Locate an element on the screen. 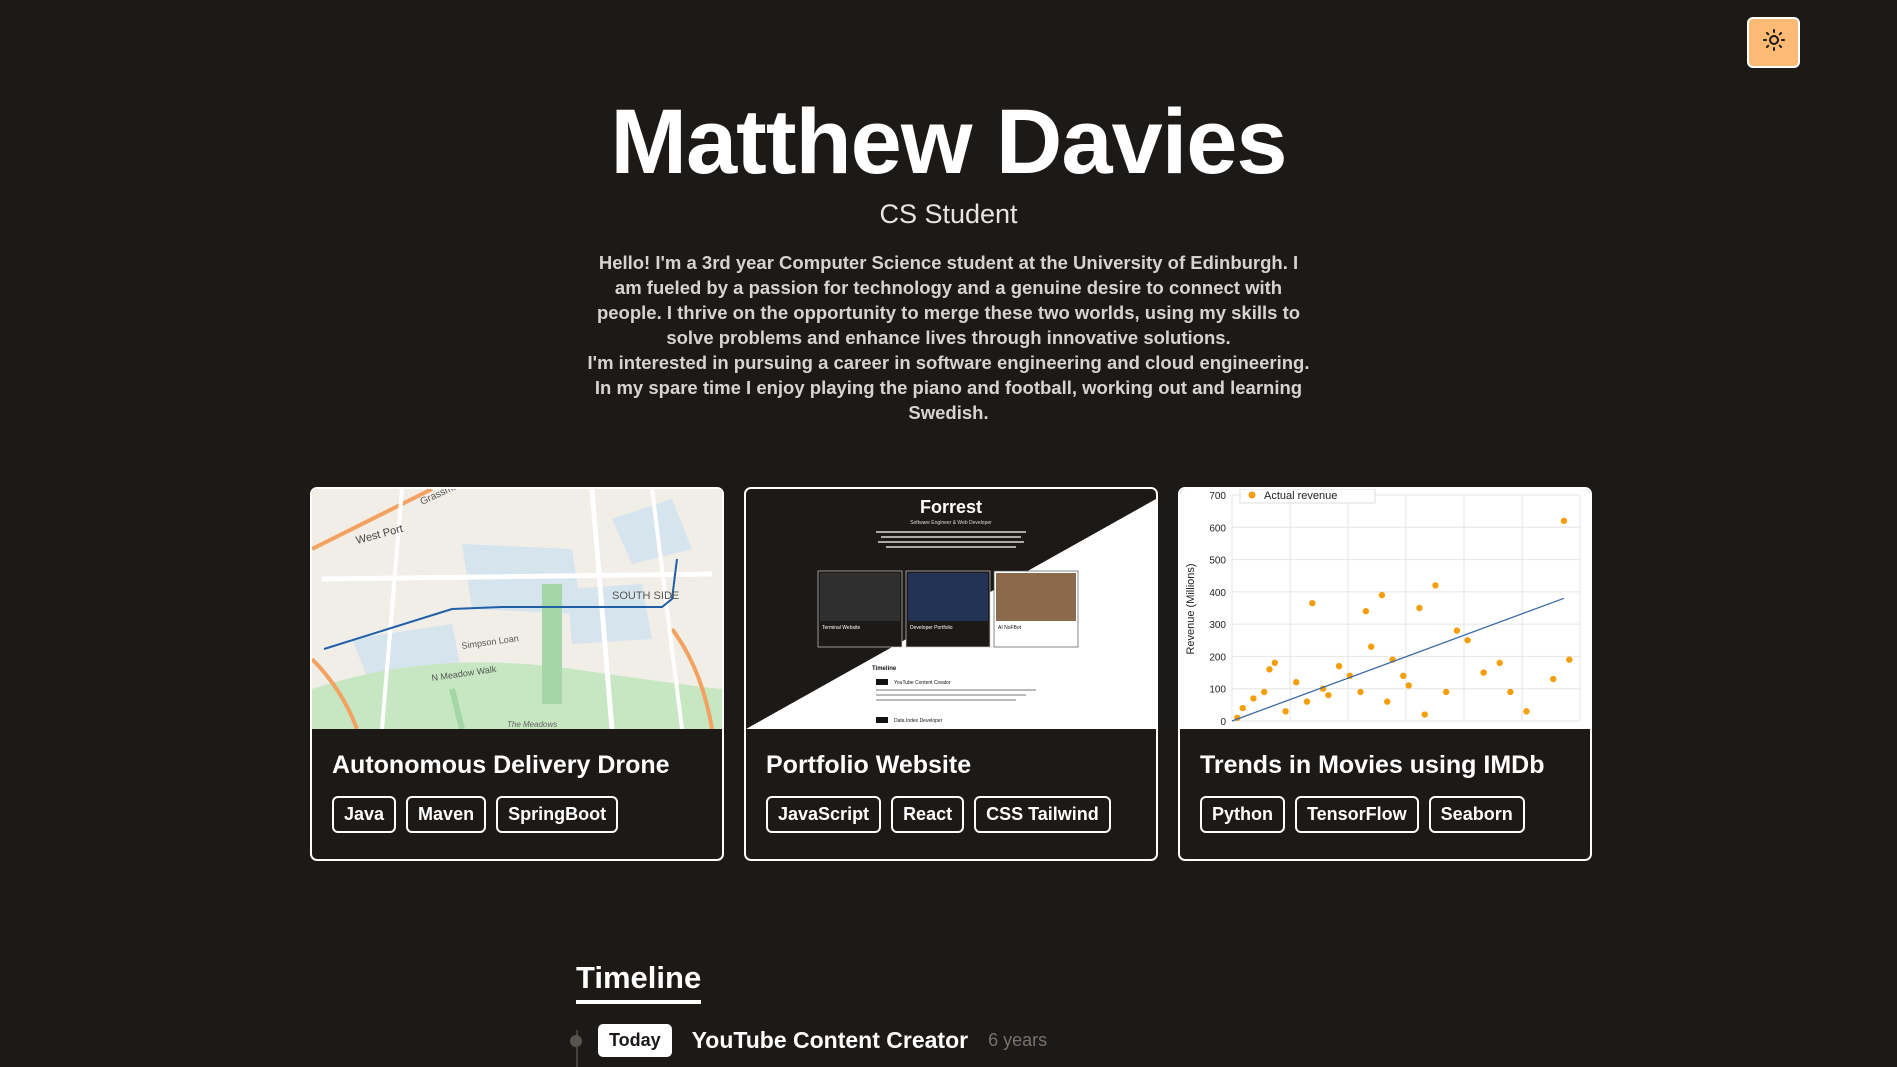 This screenshot has width=1897, height=1067. project-title: Trends in Movies using IMDb is located at coordinates (1372, 765).